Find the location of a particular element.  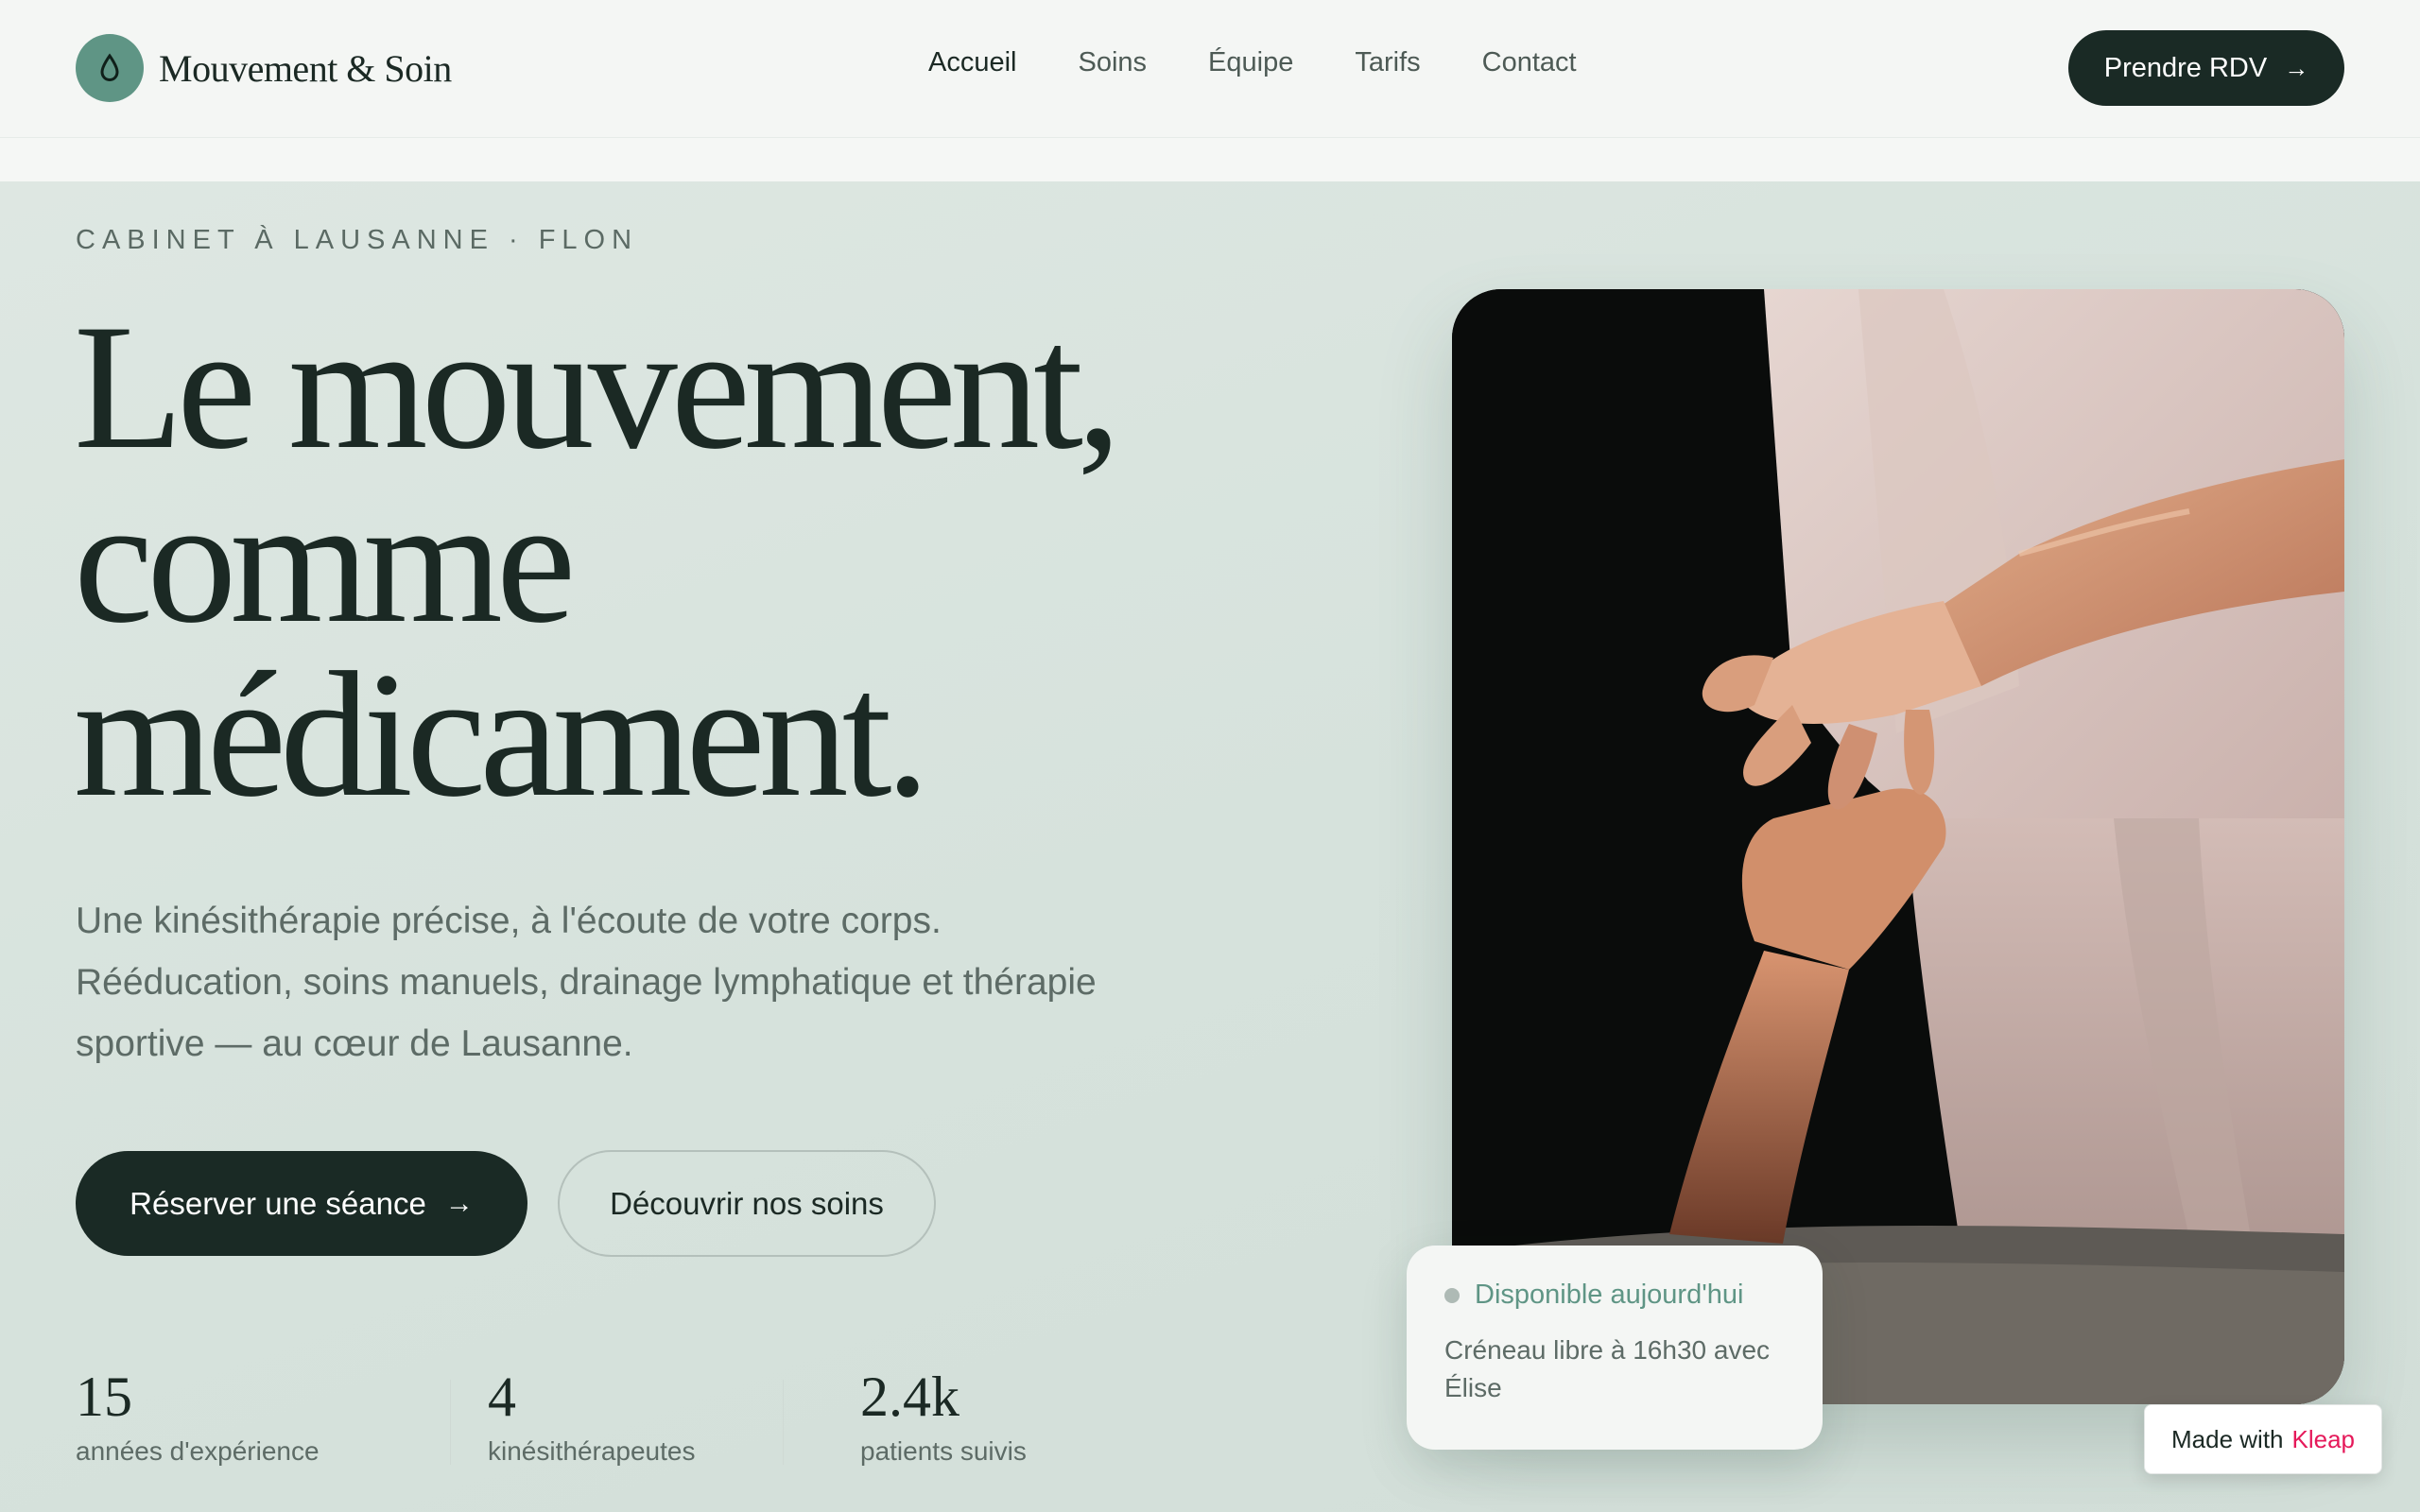

brand-logo: Mouvement & Soin is located at coordinates (264, 68).